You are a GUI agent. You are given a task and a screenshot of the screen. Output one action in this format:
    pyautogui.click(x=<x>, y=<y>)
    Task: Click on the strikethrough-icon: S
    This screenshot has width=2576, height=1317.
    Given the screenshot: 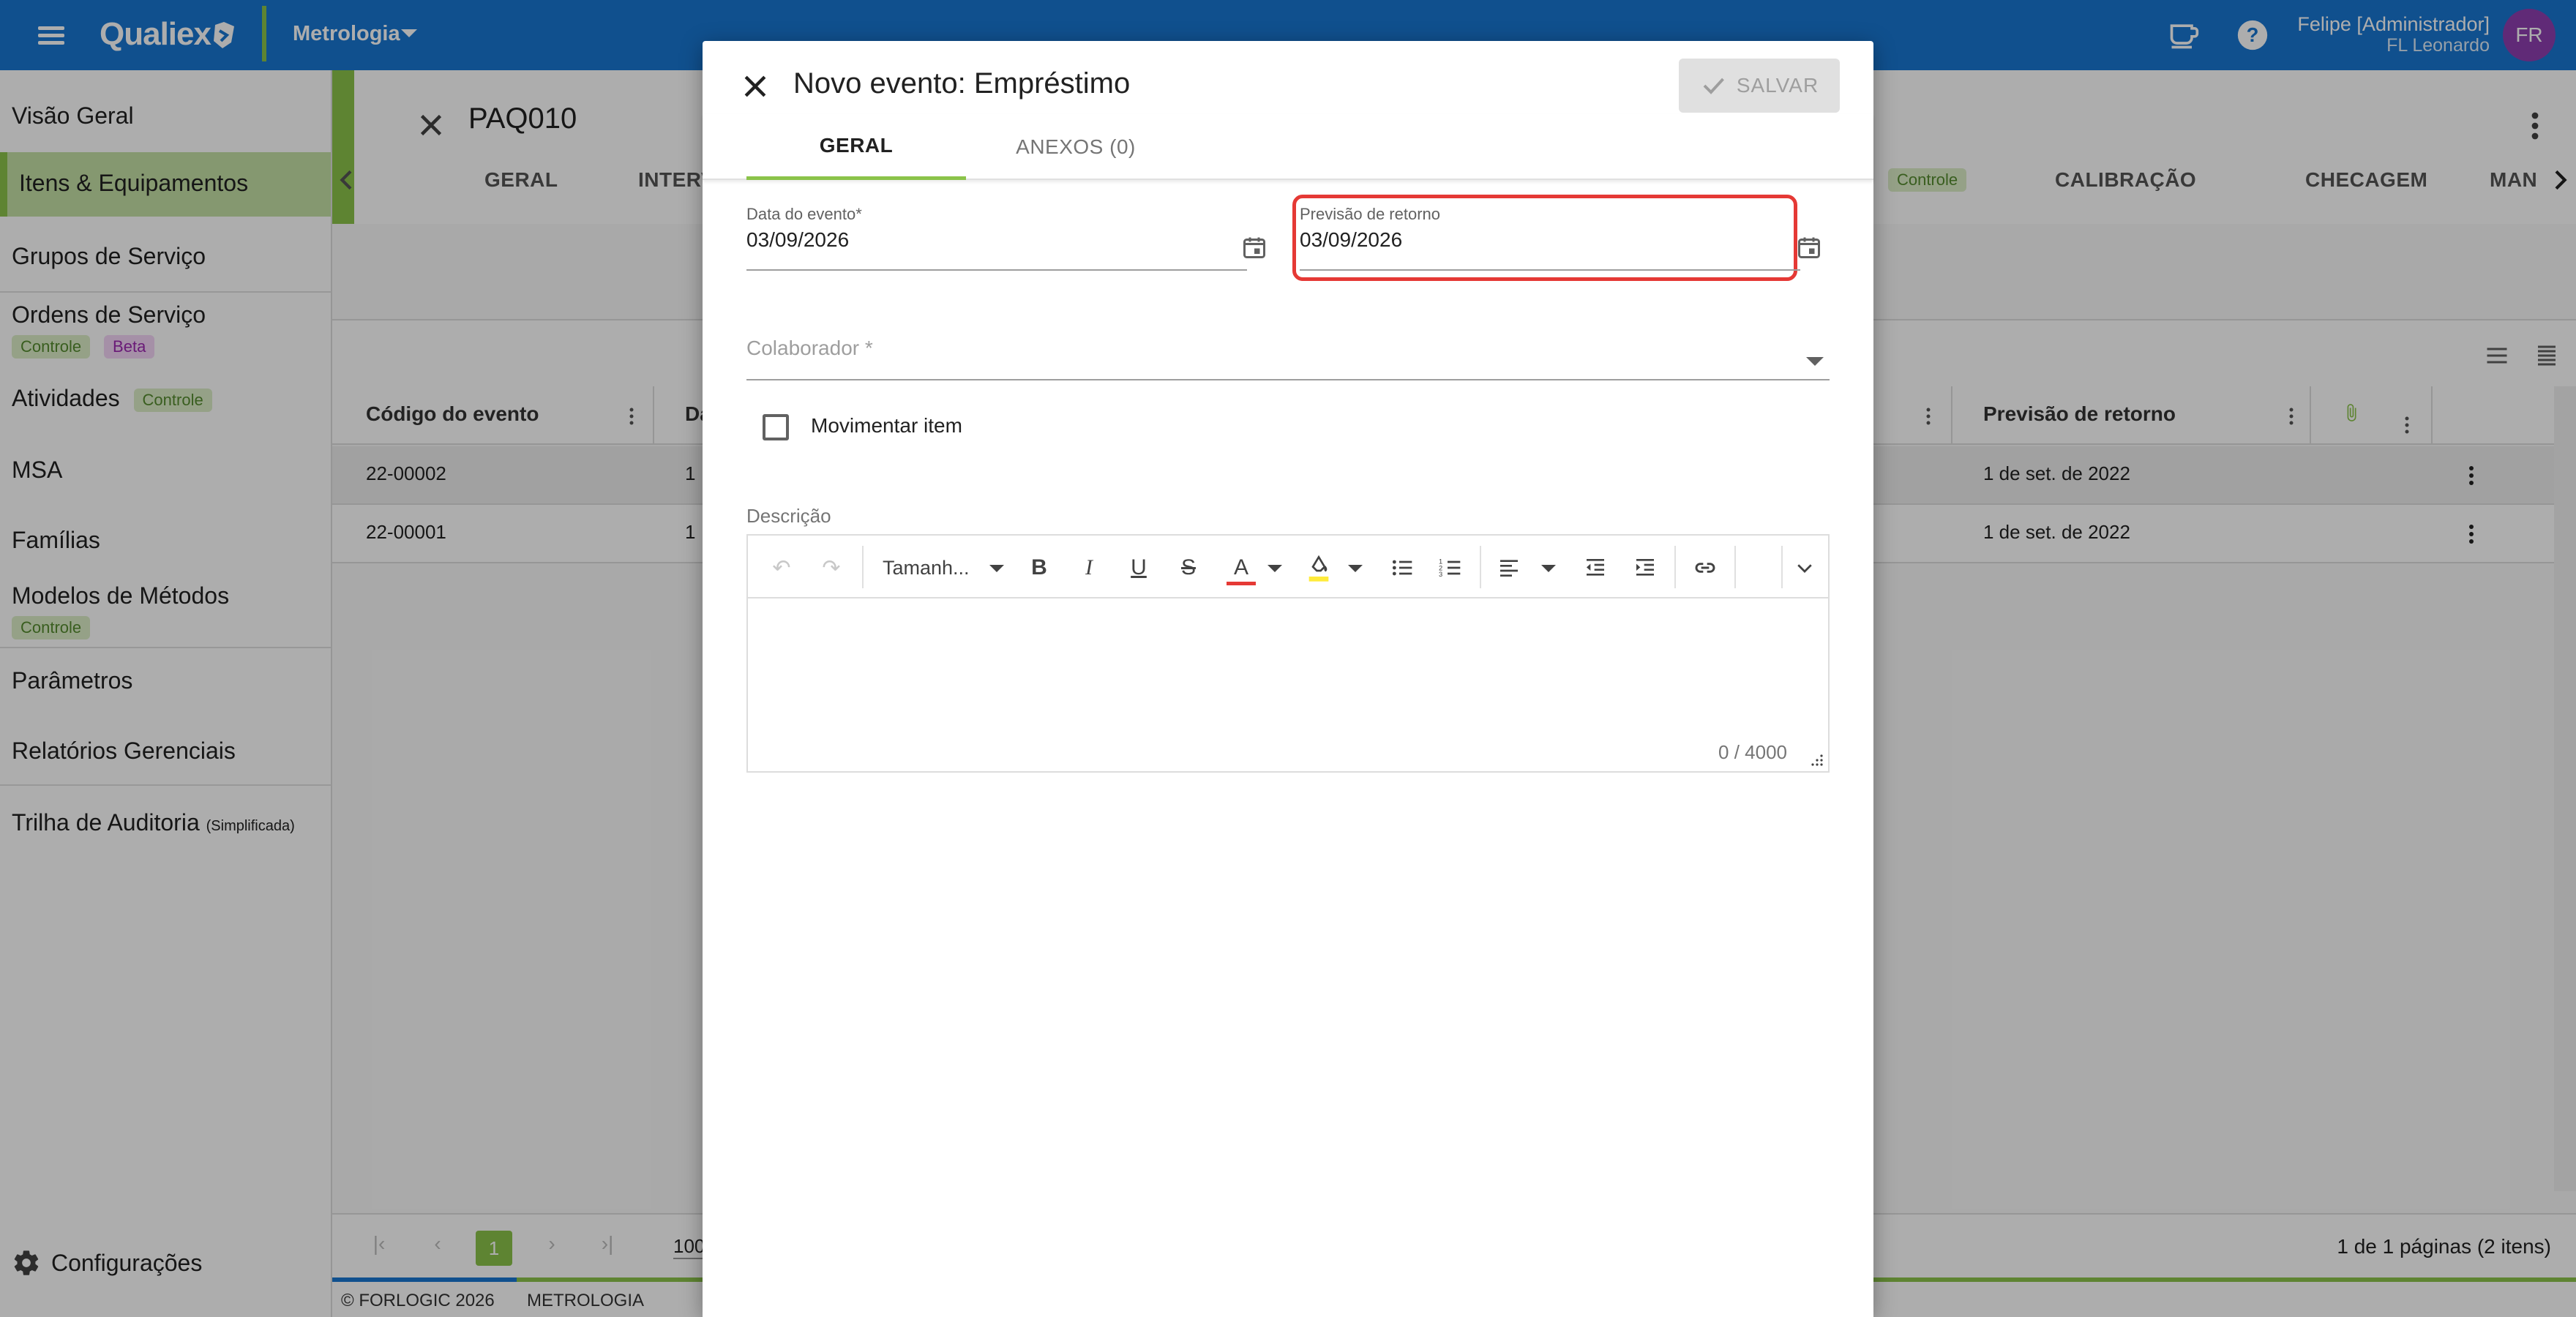 What is the action you would take?
    pyautogui.click(x=1188, y=567)
    